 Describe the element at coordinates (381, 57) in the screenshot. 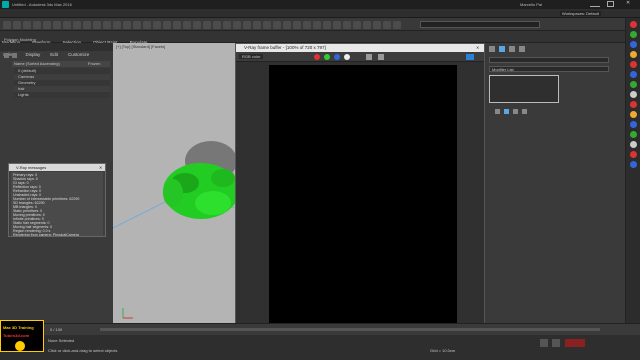

I see `clear-icon` at that location.